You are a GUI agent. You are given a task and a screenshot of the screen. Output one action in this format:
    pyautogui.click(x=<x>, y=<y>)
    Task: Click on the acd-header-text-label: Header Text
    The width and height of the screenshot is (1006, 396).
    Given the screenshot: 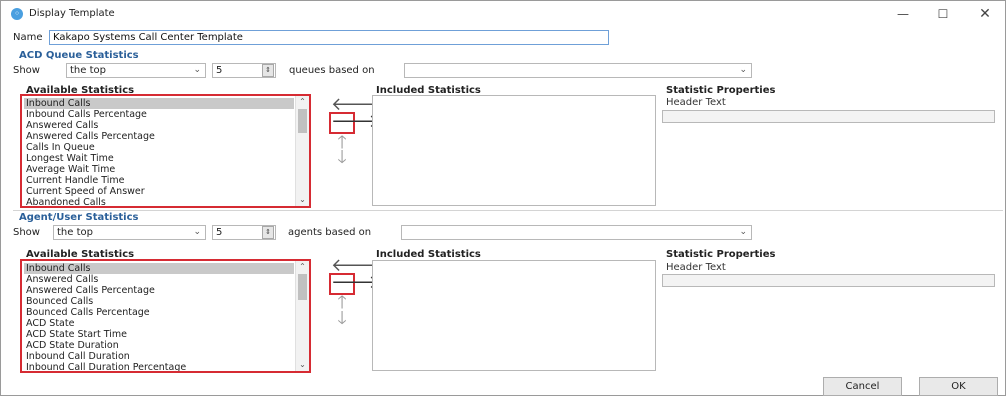 What is the action you would take?
    pyautogui.click(x=696, y=102)
    